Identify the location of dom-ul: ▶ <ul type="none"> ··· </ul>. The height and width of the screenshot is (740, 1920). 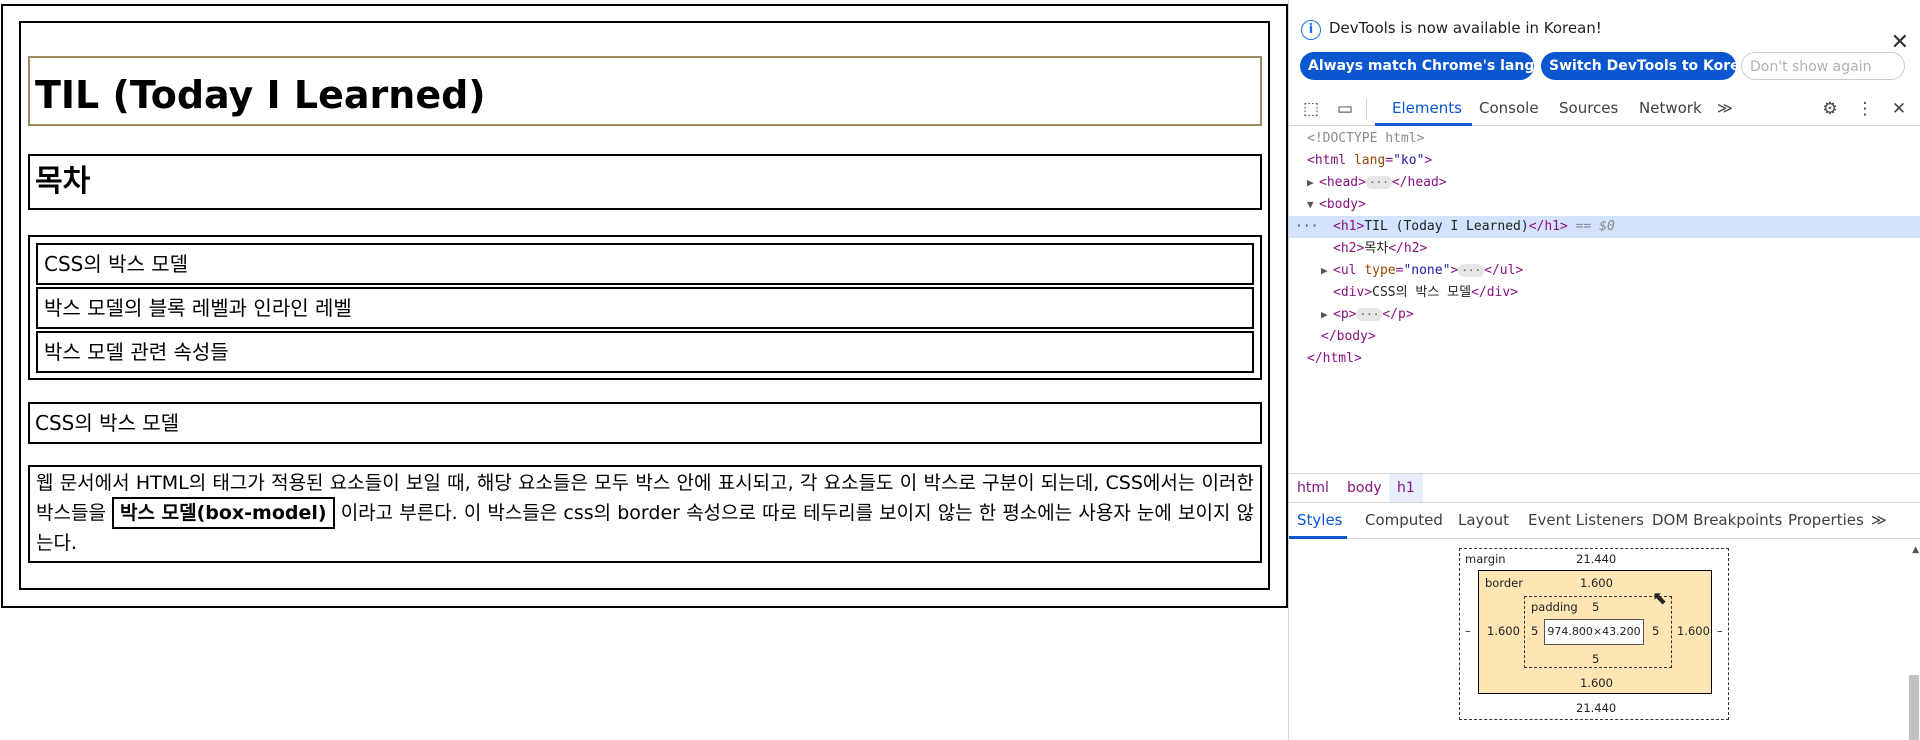
(1604, 271).